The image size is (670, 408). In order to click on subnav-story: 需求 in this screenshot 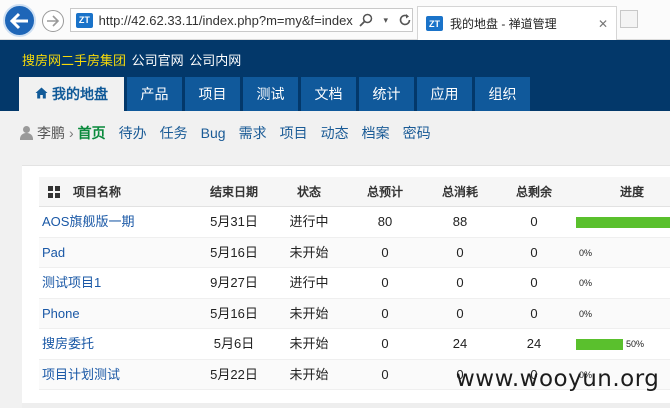, I will do `click(253, 133)`.